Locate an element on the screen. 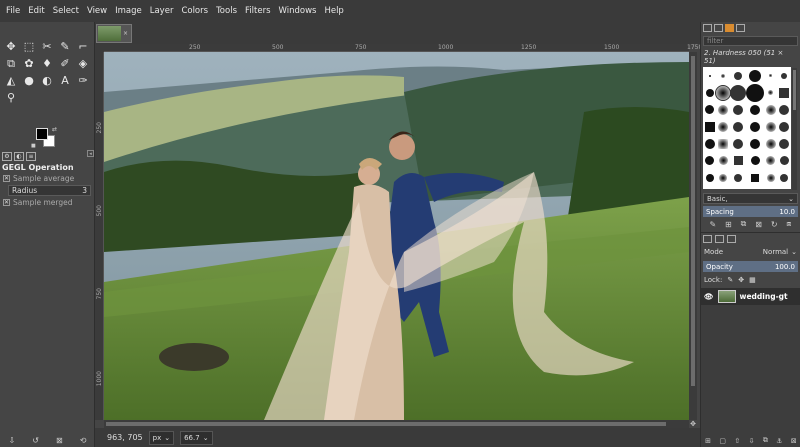 The image size is (800, 447). vertical-ruler: 250 500 750 1000 is located at coordinates (99, 236).